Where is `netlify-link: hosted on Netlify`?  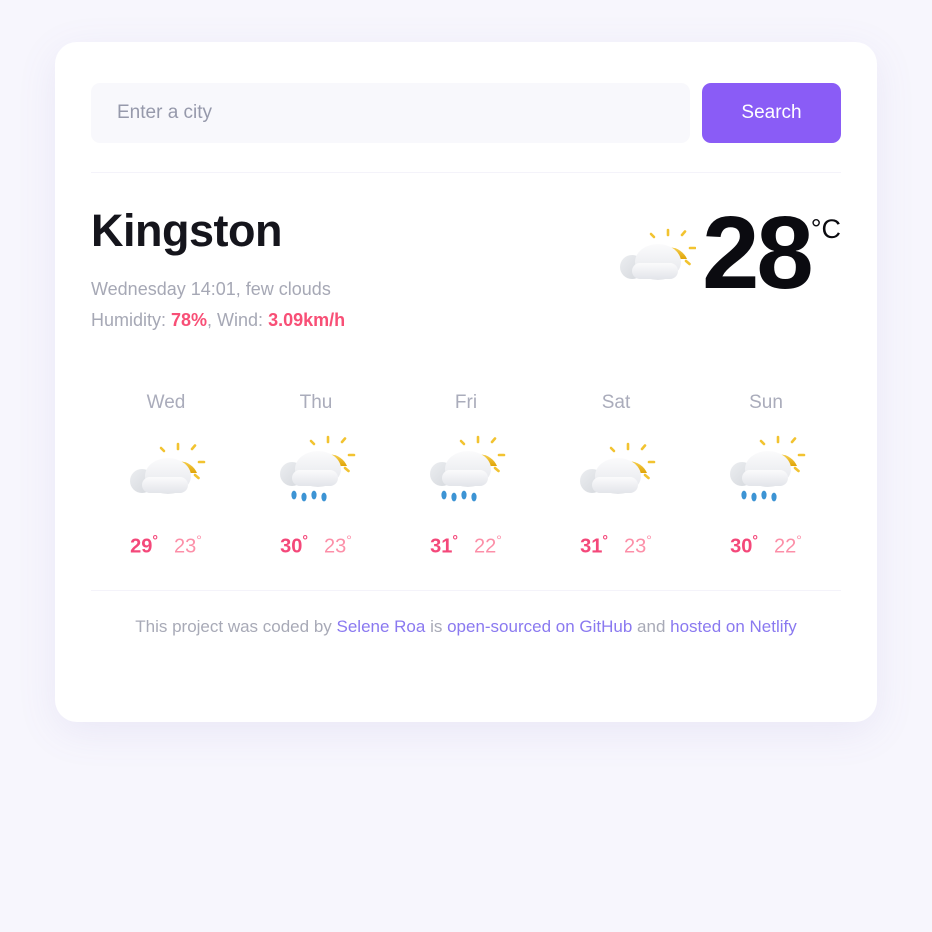
netlify-link: hosted on Netlify is located at coordinates (733, 626).